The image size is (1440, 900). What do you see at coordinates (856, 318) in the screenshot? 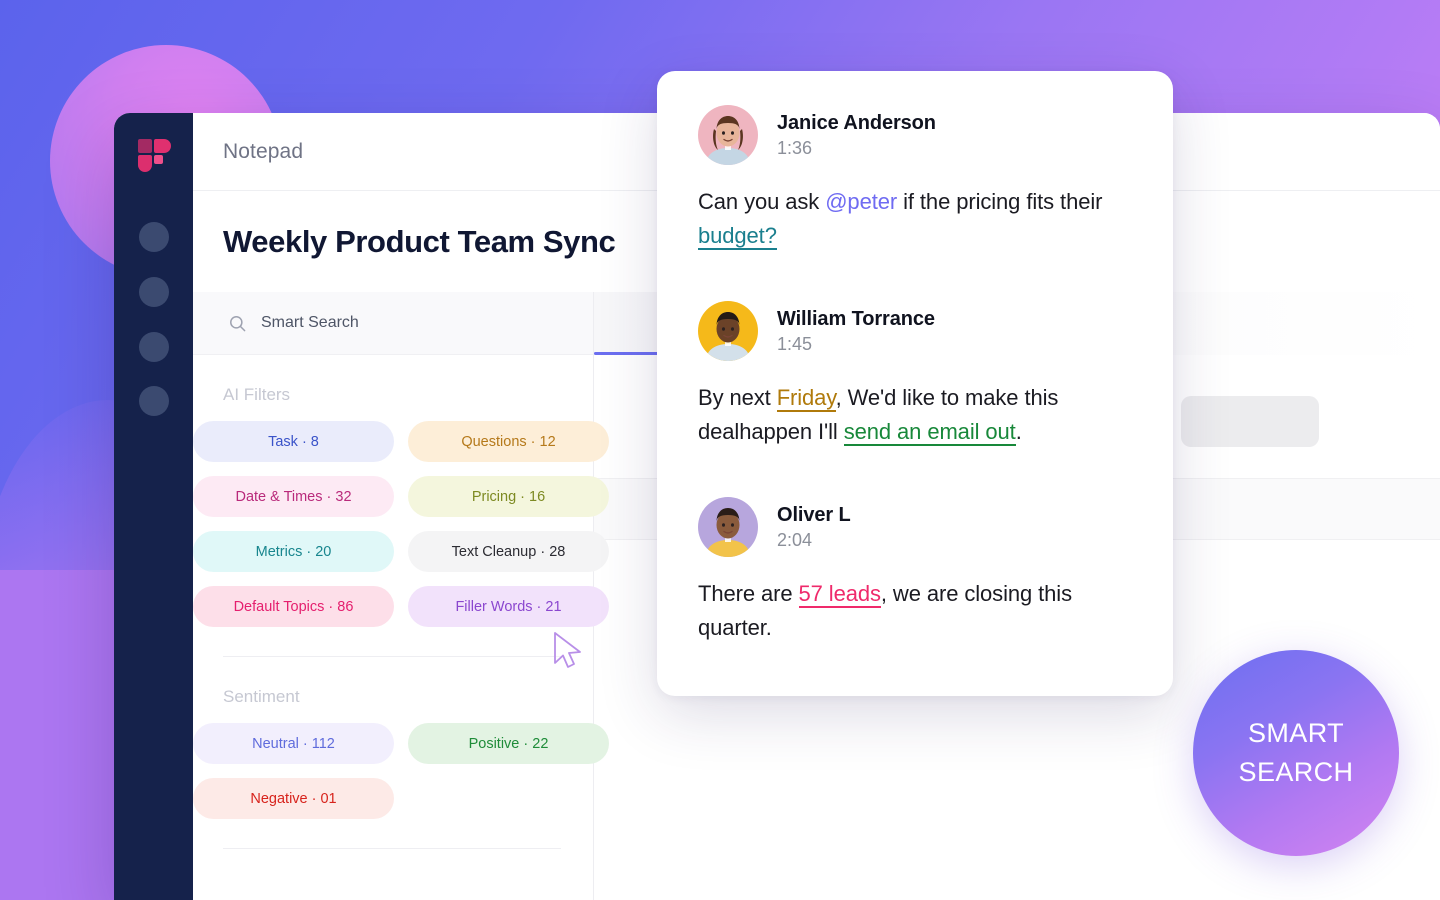
I see `message-speaker-name: William Torrance` at bounding box center [856, 318].